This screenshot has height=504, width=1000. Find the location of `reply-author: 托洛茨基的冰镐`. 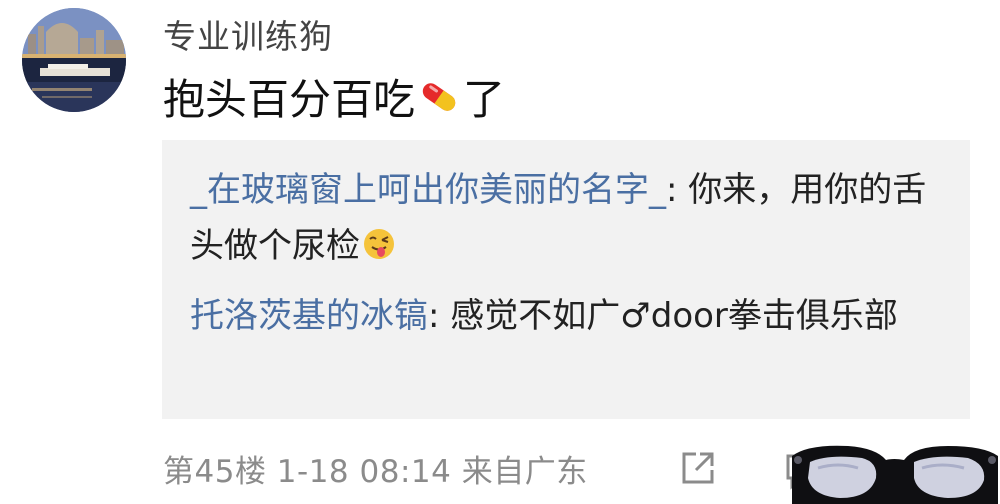

reply-author: 托洛茨基的冰镐 is located at coordinates (309, 316).